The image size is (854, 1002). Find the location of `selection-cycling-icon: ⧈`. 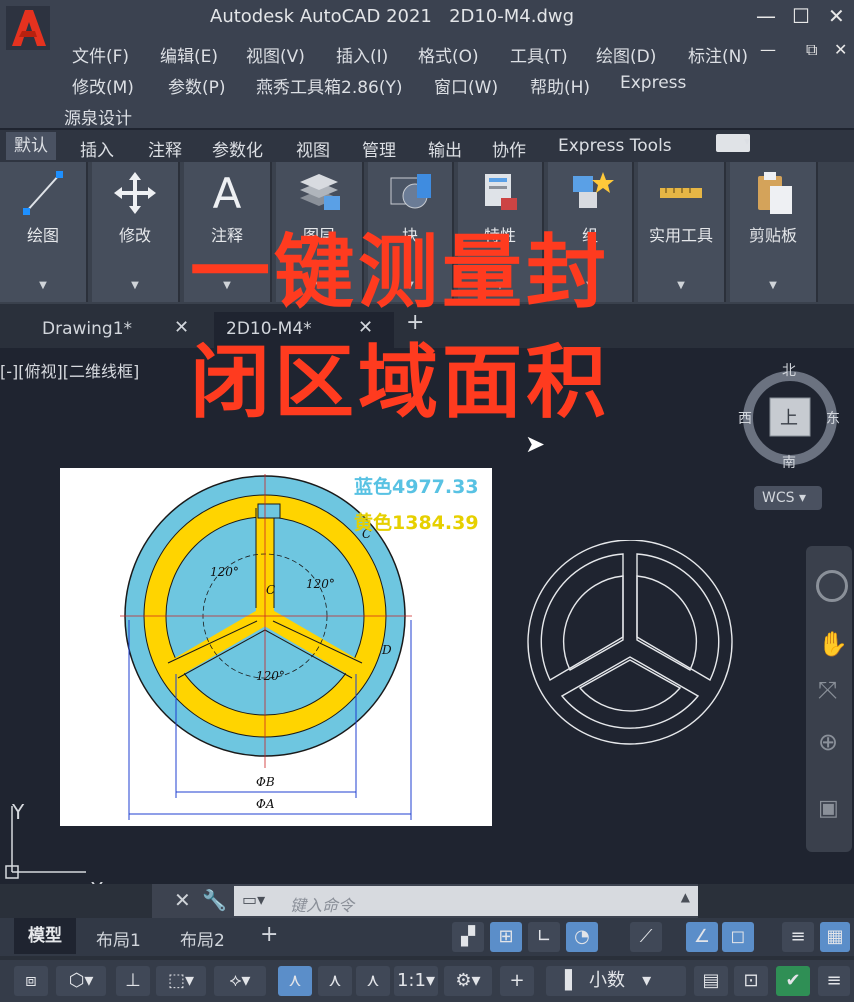

selection-cycling-icon: ⧈ is located at coordinates (31, 981).